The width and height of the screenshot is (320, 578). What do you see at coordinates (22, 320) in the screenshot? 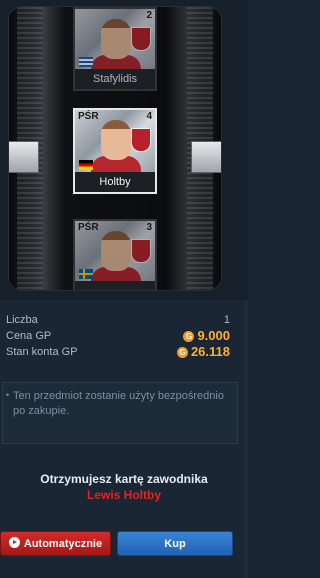
I see `quantity-label: Liczba` at bounding box center [22, 320].